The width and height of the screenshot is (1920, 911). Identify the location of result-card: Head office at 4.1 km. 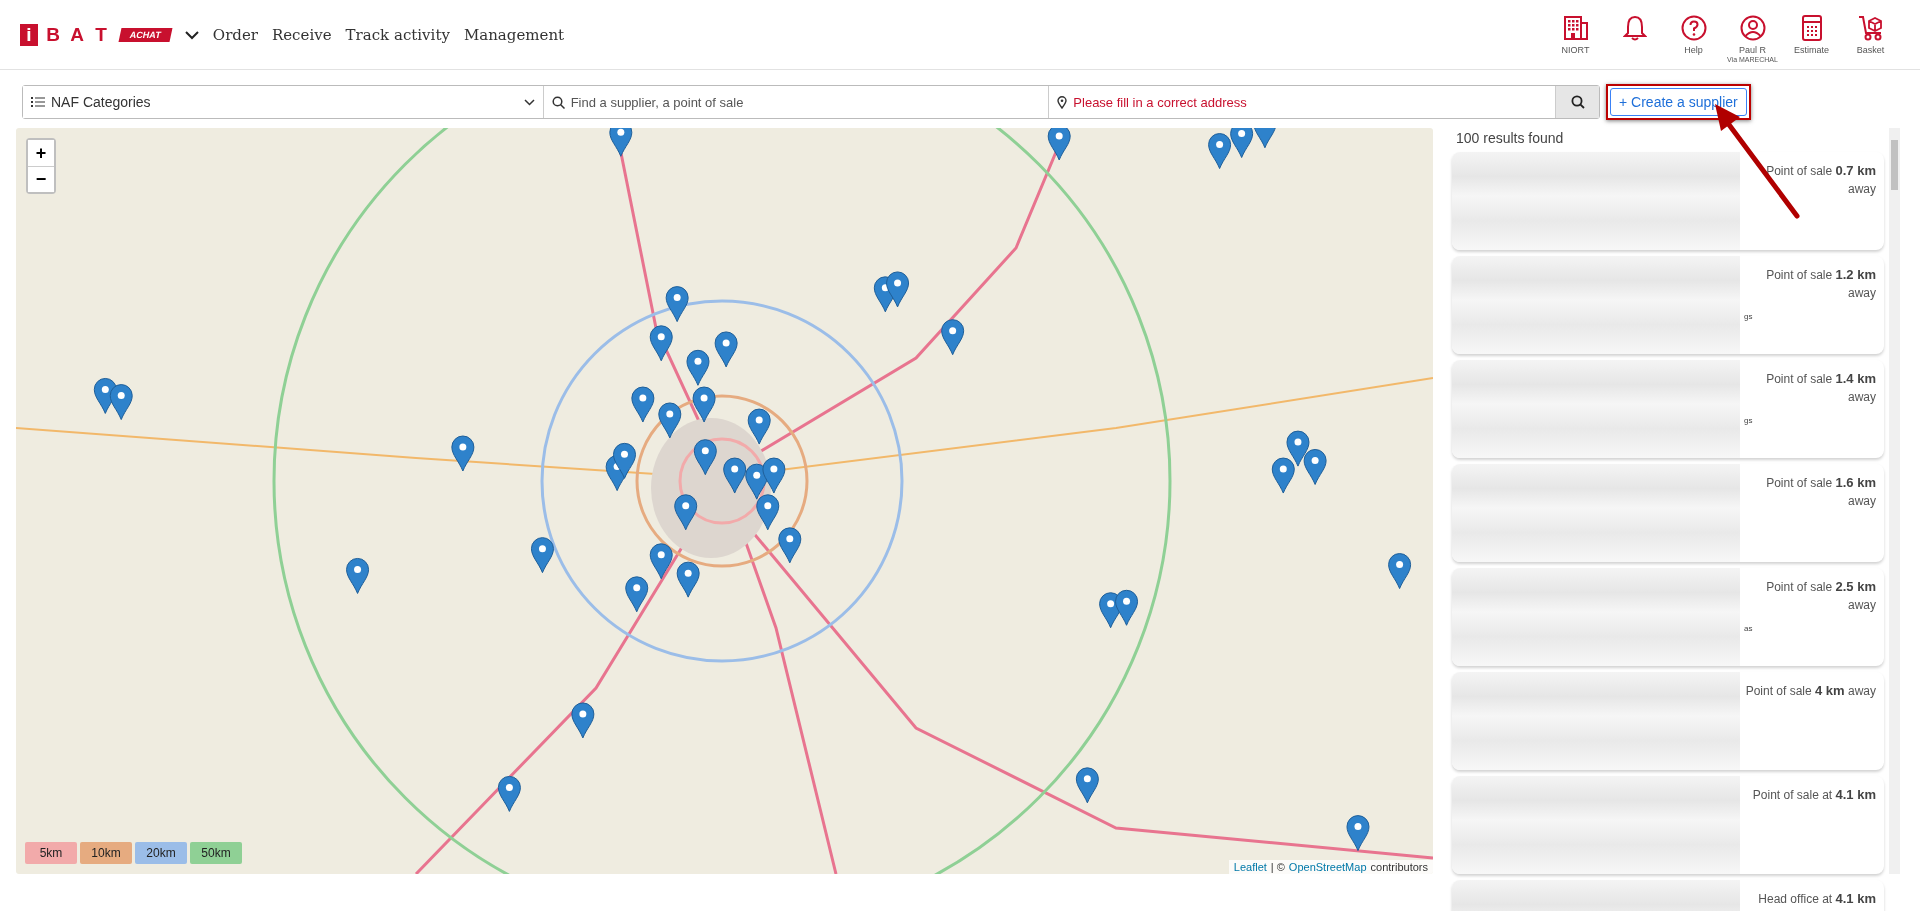
(1668, 895).